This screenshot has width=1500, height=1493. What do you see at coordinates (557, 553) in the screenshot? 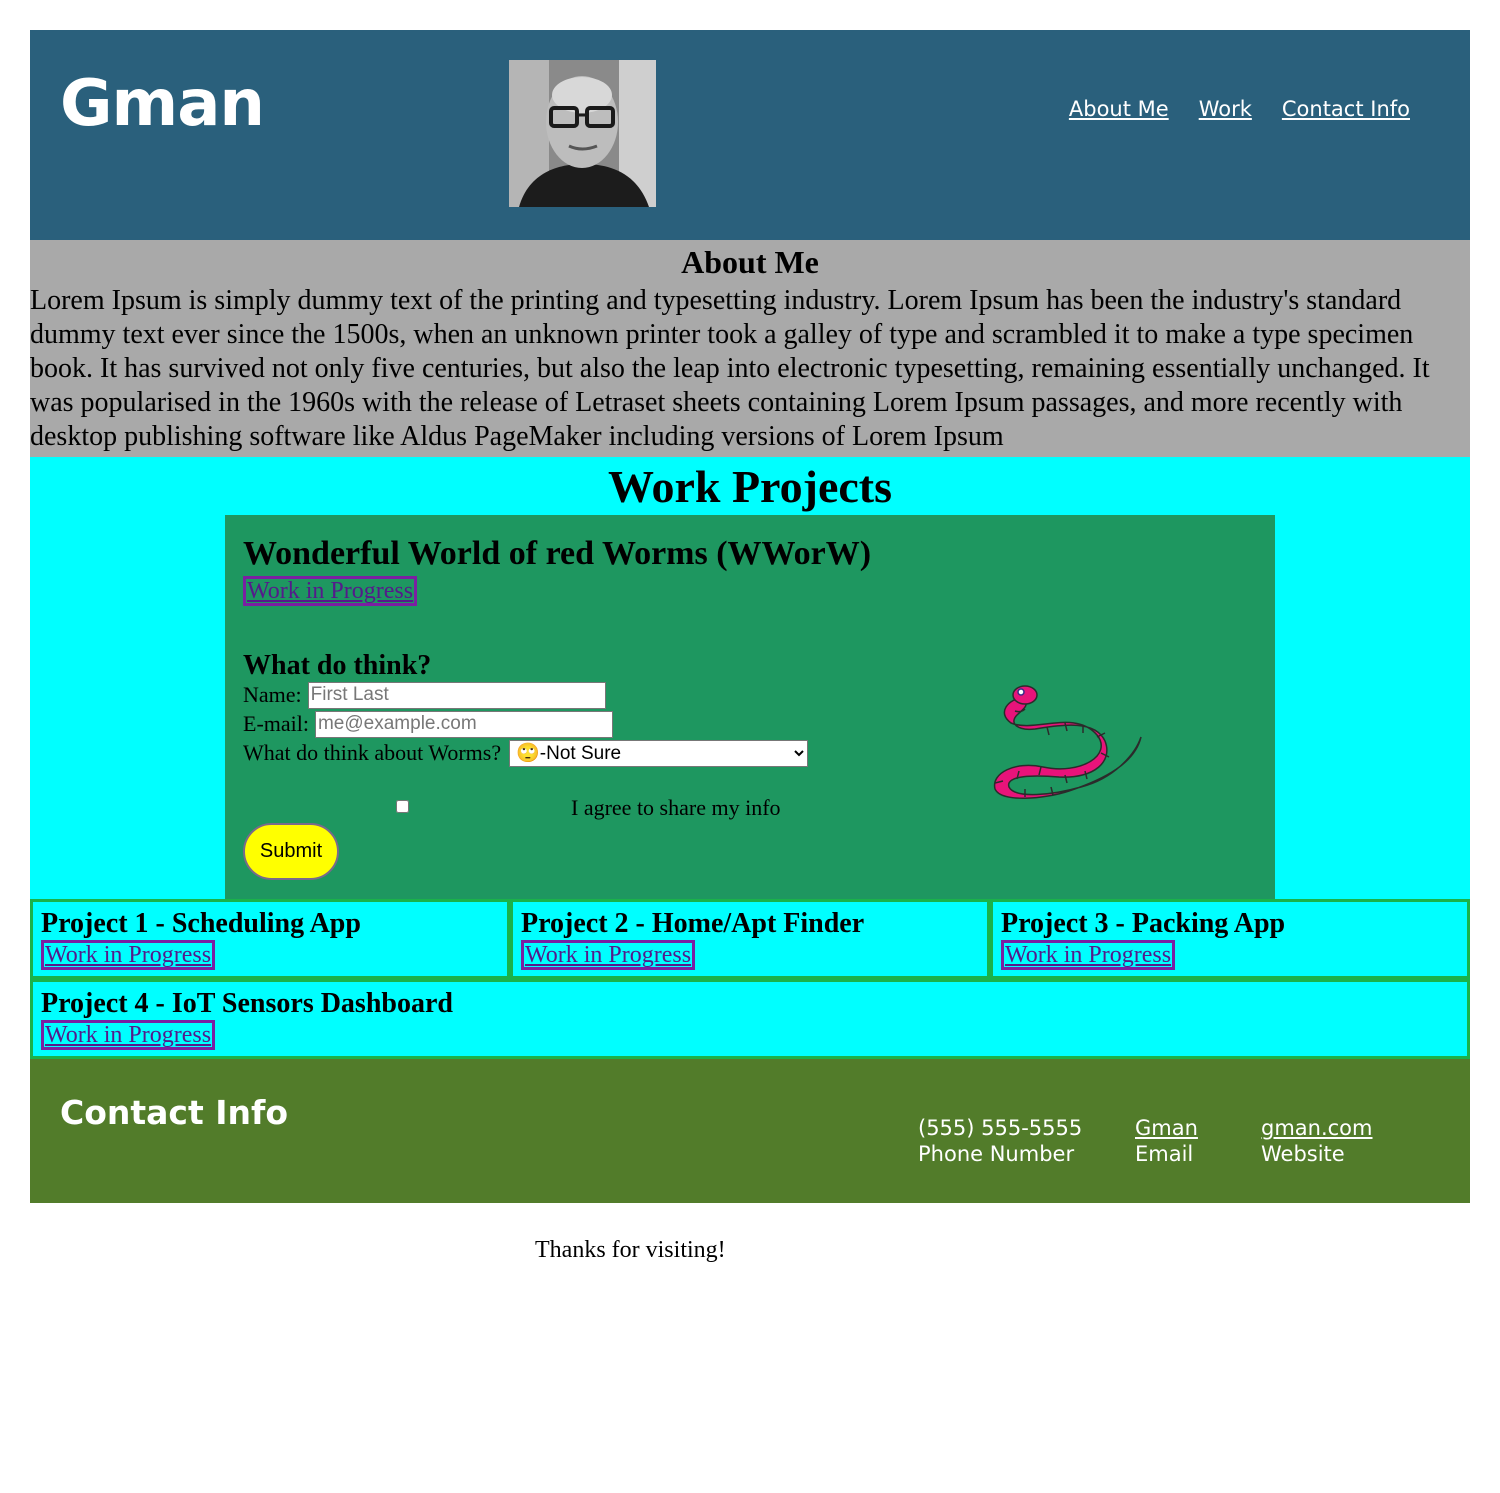
I see `featured-project-title: Wonderful World of red Worms (WWorW)` at bounding box center [557, 553].